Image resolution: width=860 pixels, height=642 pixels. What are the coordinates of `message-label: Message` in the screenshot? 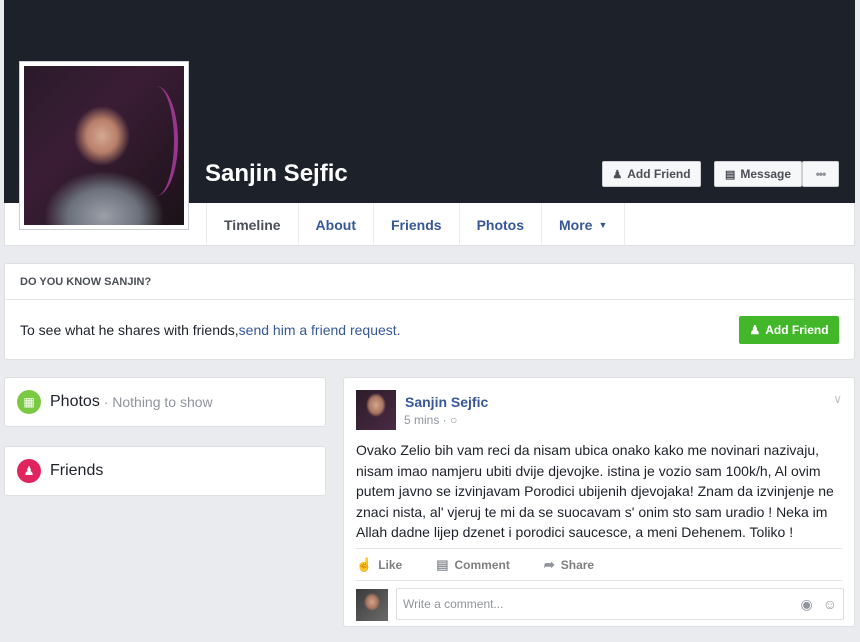 It's located at (766, 174).